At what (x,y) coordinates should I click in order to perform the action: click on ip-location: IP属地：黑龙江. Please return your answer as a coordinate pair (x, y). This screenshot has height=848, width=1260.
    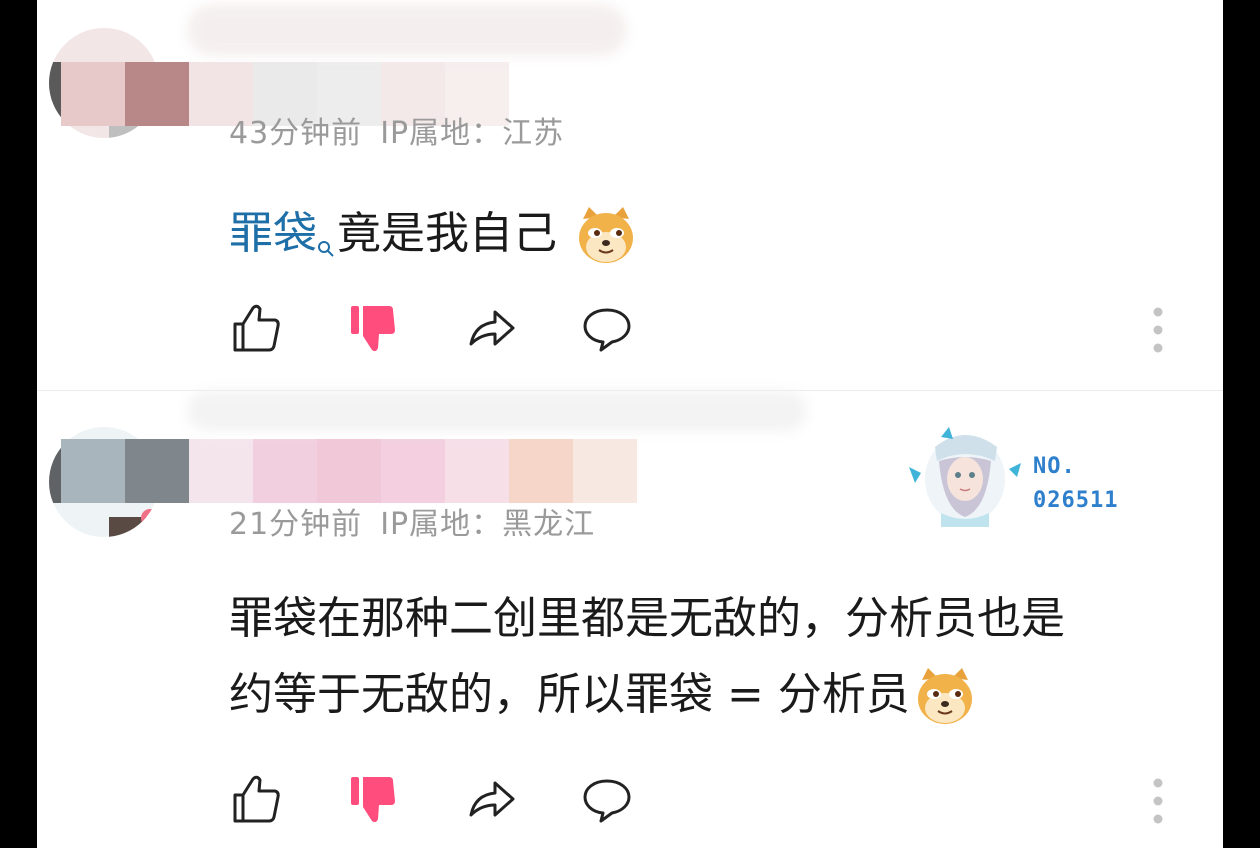
    Looking at the image, I should click on (488, 524).